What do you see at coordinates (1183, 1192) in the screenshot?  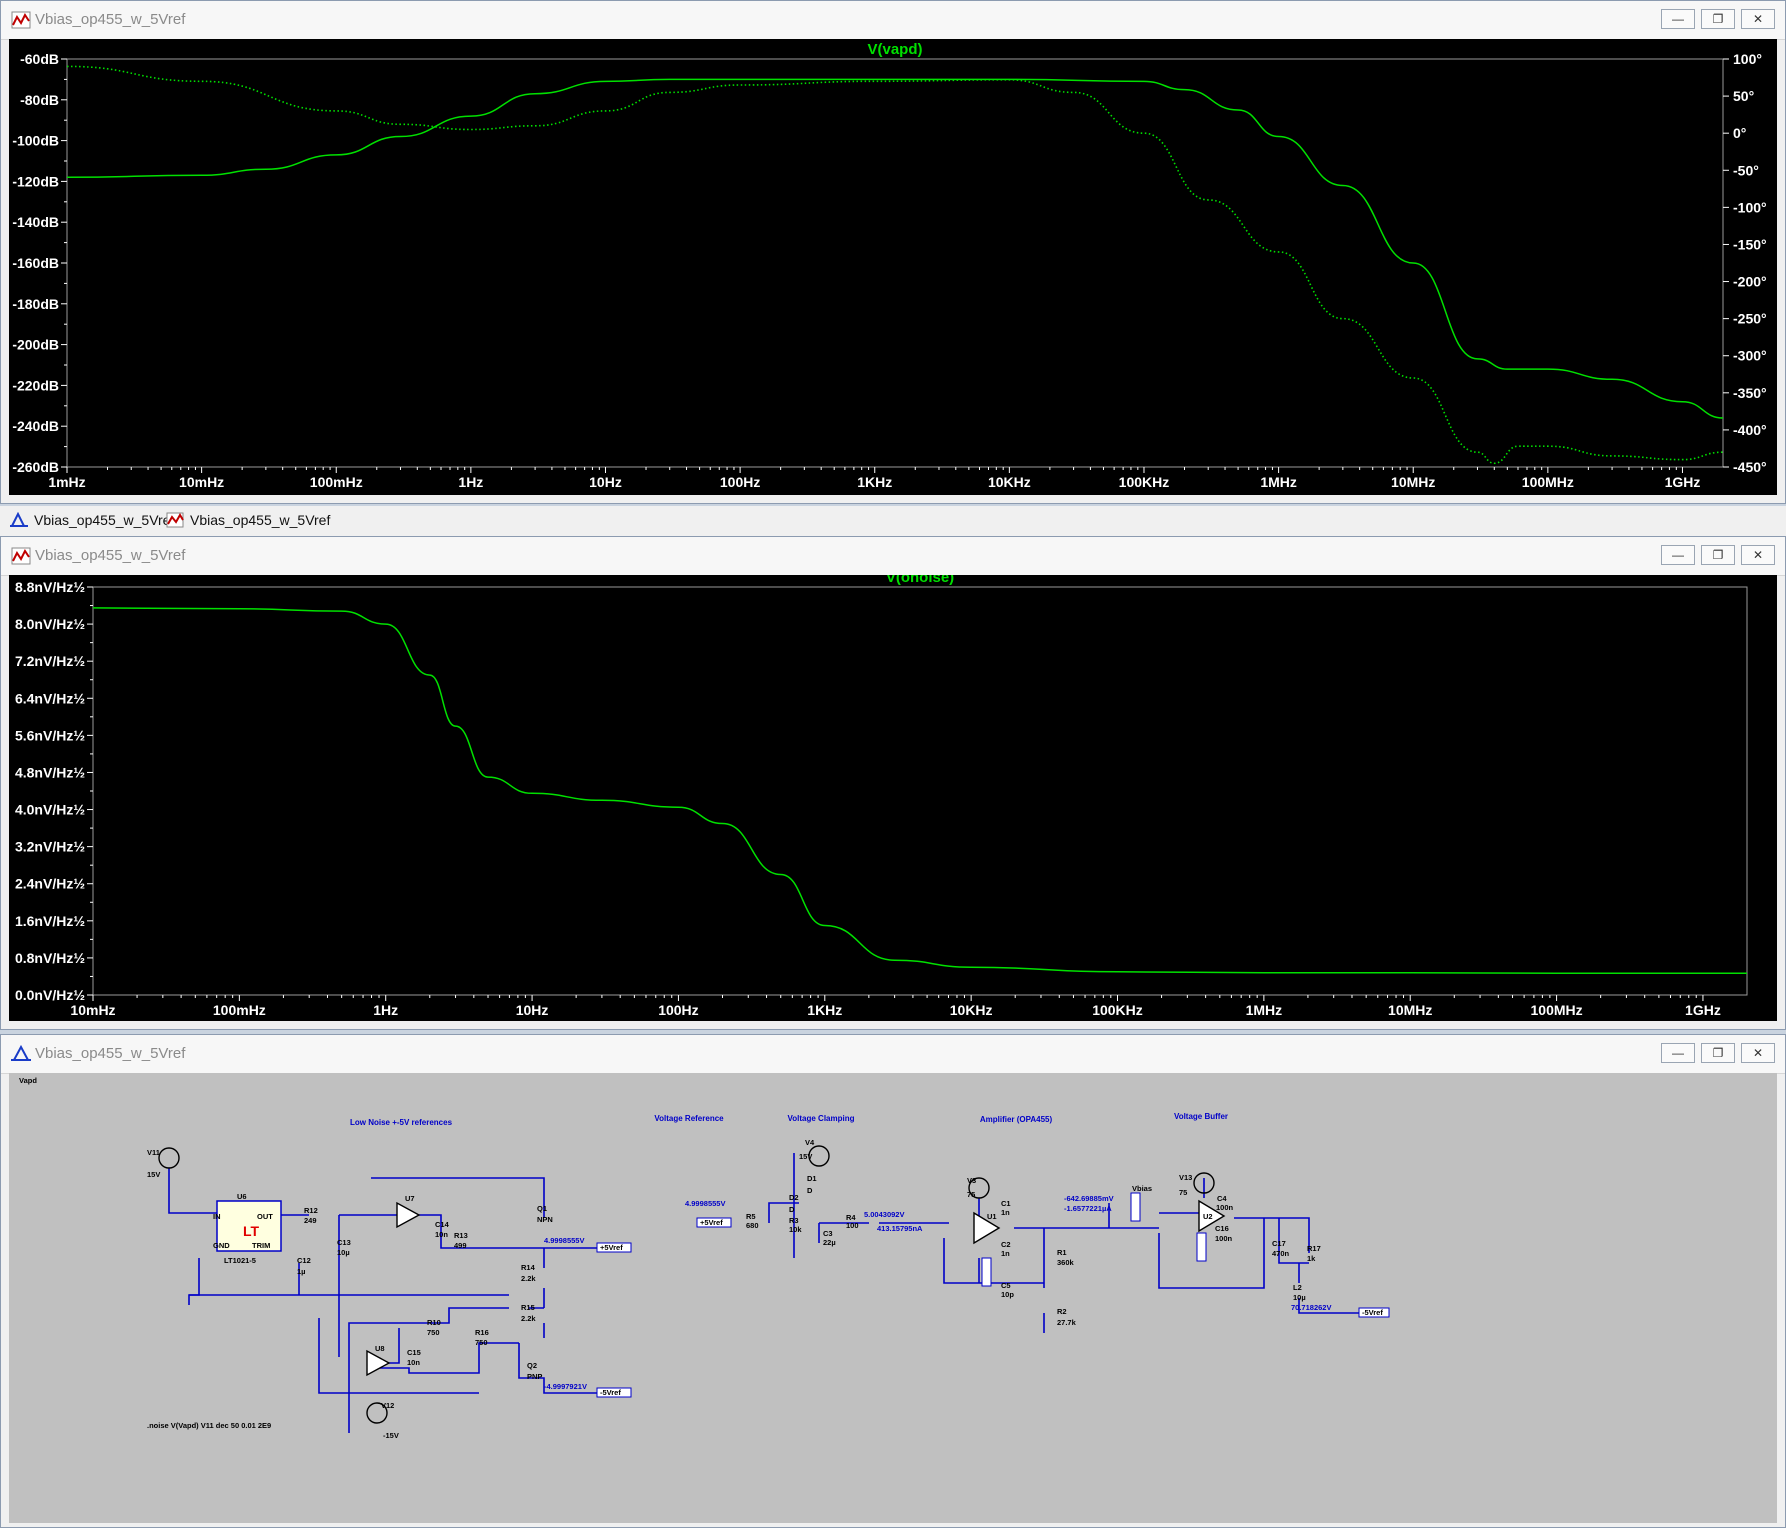 I see `component-label: 75` at bounding box center [1183, 1192].